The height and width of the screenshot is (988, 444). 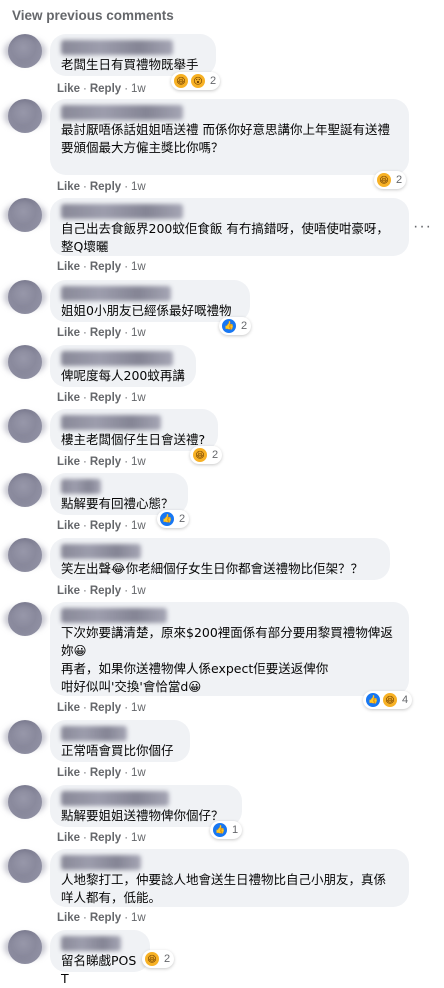 What do you see at coordinates (229, 227) in the screenshot?
I see `comment-bubble: 自己出去食飯界200蚊佢食飯 有冇搞錯呀，使唔使咁豪呀，整Q壞曬` at bounding box center [229, 227].